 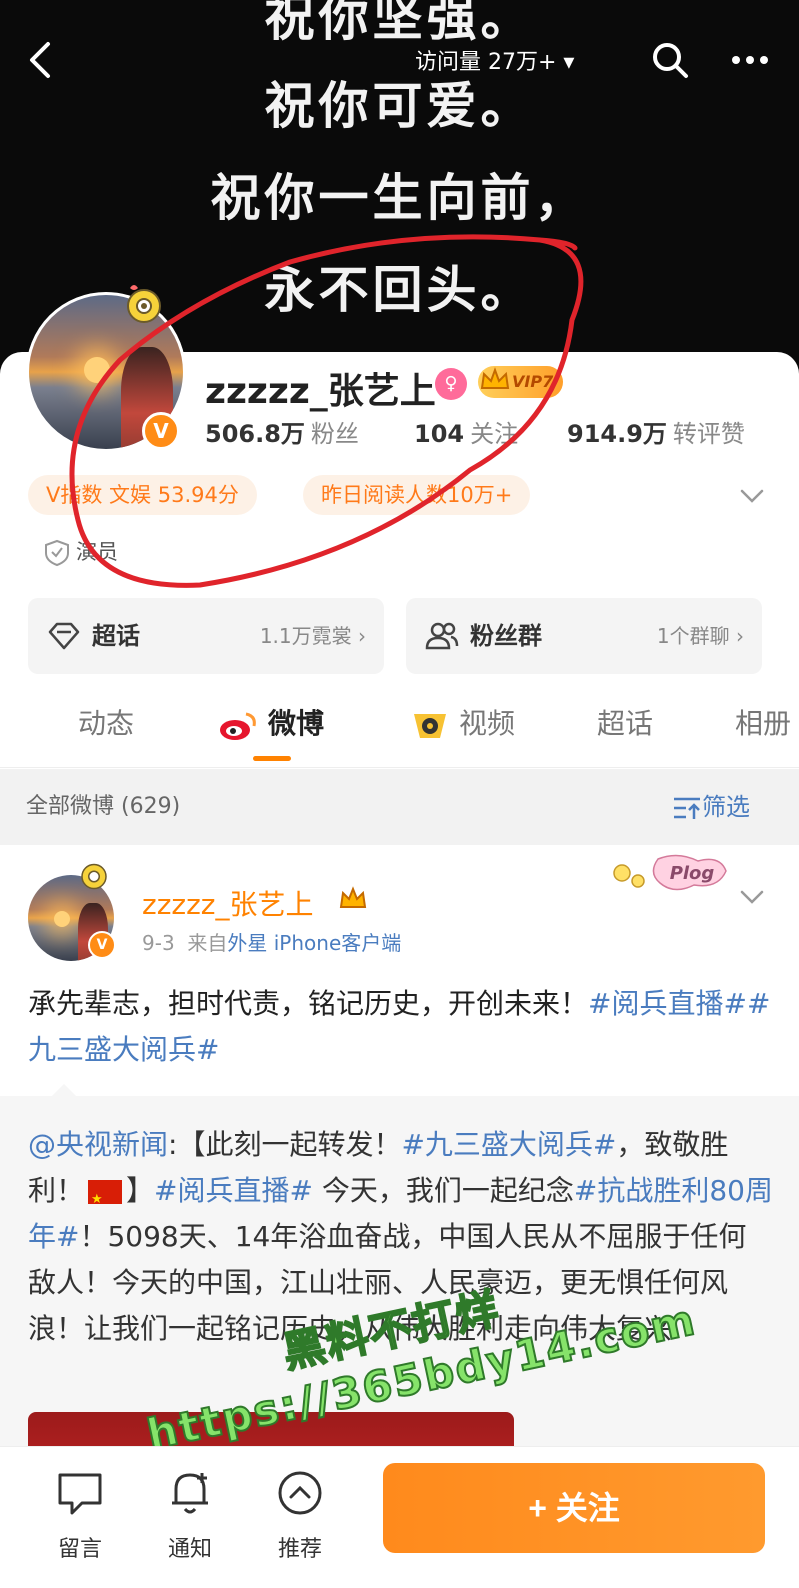 What do you see at coordinates (62, 919) in the screenshot?
I see `post-avatar-sun` at bounding box center [62, 919].